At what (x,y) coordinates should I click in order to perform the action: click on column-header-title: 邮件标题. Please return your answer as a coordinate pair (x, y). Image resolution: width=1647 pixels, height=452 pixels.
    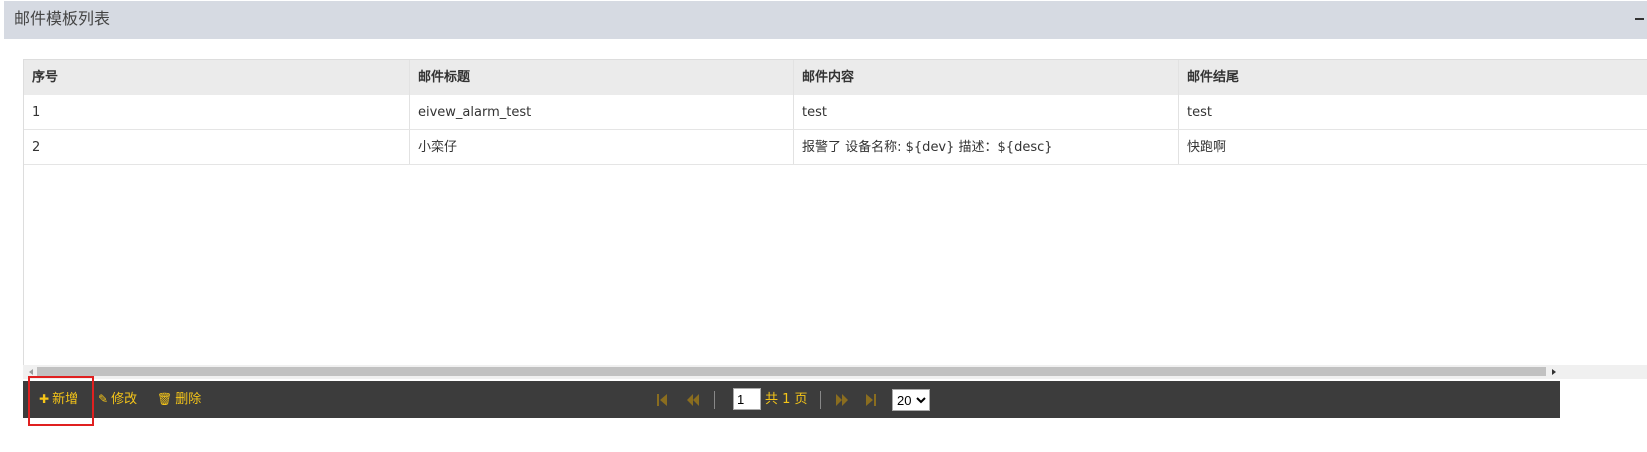
    Looking at the image, I should click on (601, 77).